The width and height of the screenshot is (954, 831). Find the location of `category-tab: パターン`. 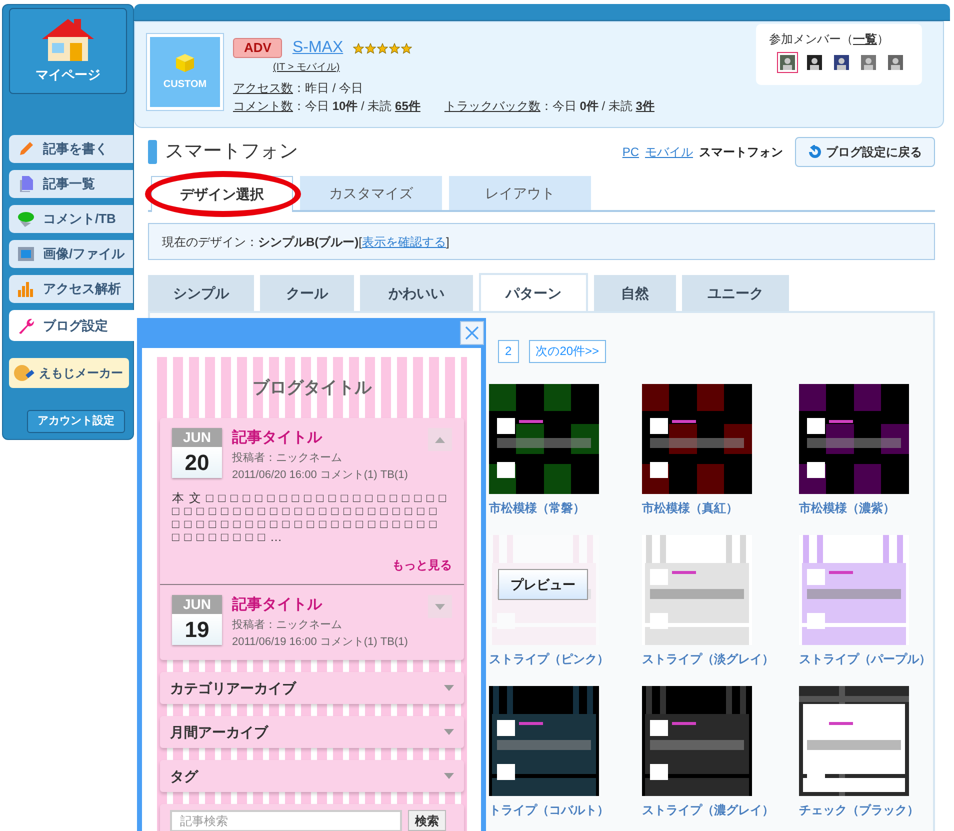

category-tab: パターン is located at coordinates (533, 292).